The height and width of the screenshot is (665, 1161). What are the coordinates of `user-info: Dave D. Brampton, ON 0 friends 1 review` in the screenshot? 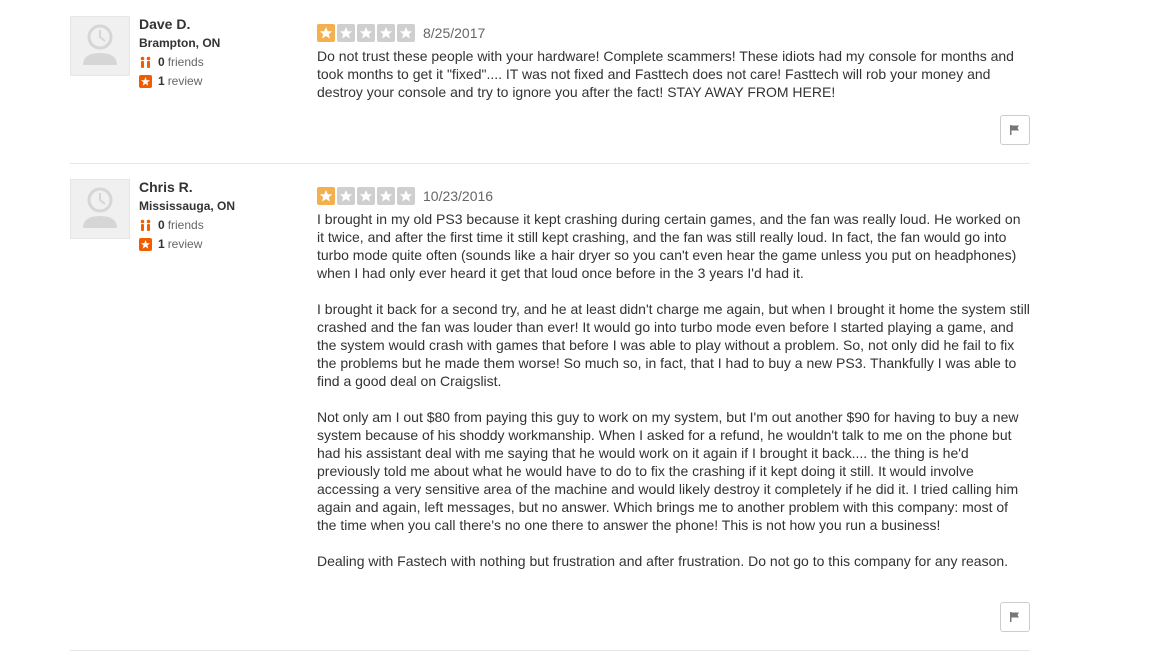 It's located at (179, 52).